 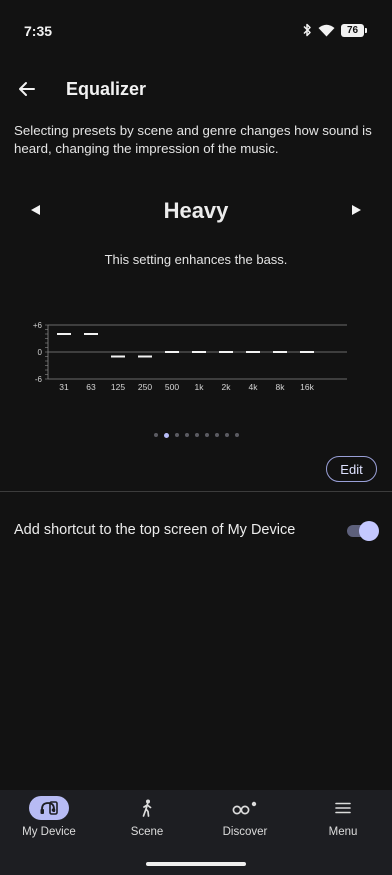 What do you see at coordinates (326, 30) in the screenshot?
I see `wifi-icon` at bounding box center [326, 30].